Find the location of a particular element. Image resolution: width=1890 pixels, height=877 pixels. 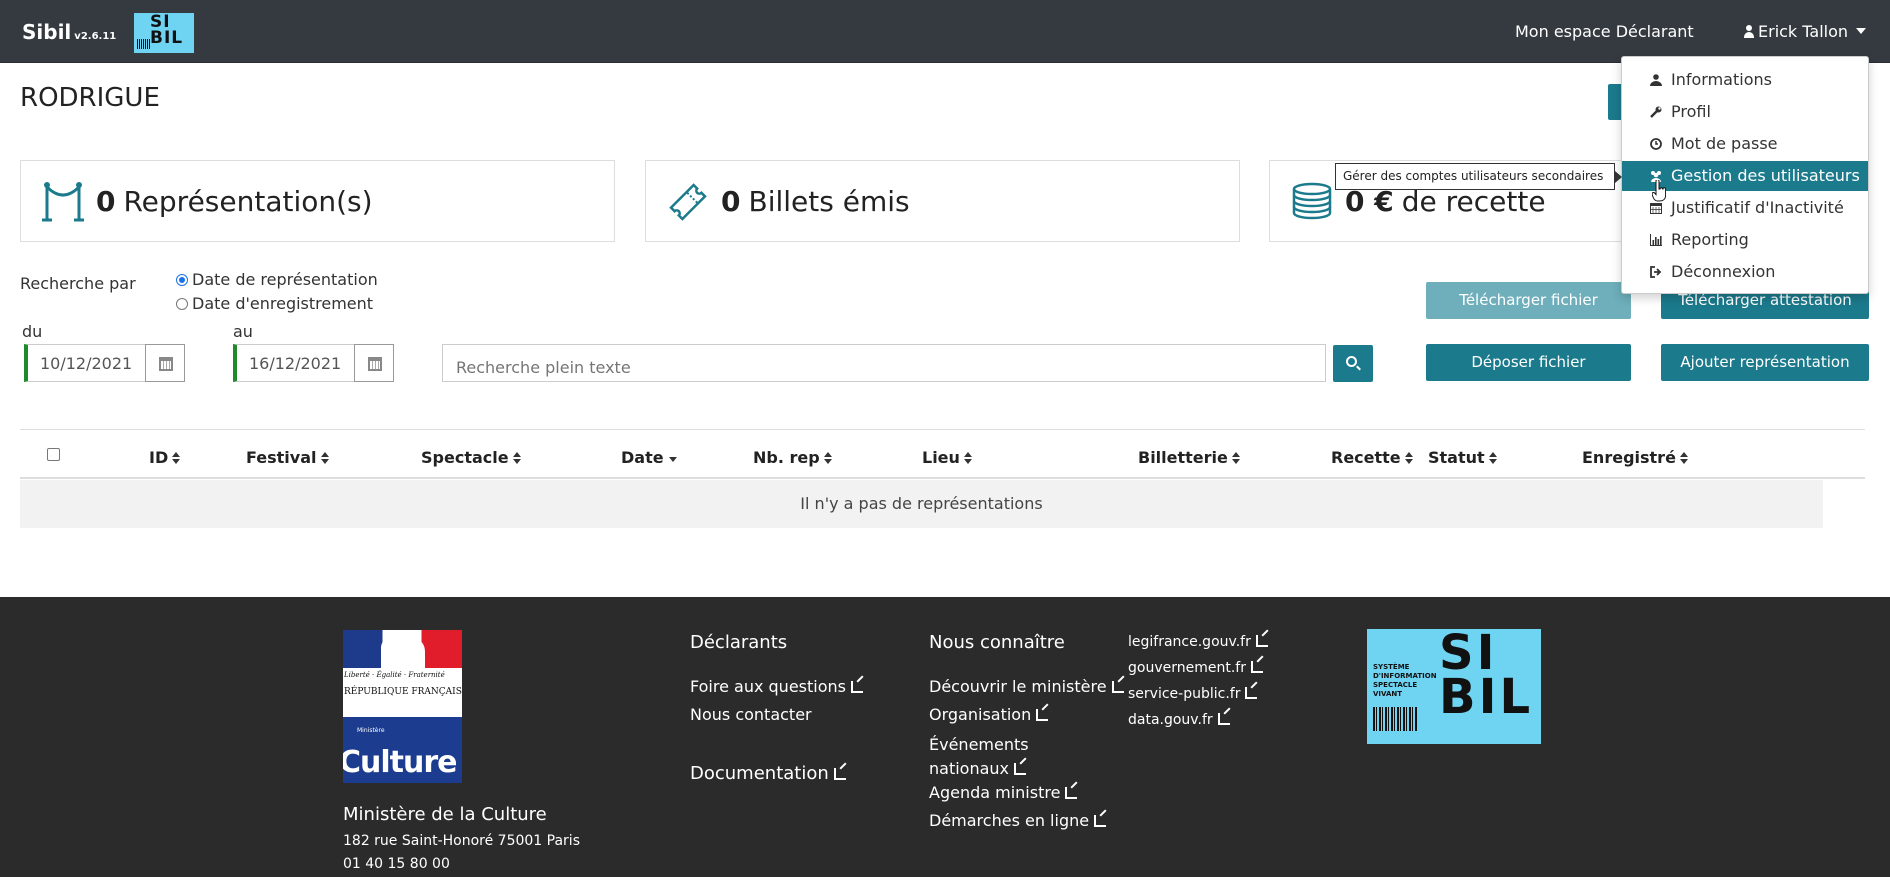

organisation-link: Organisation is located at coordinates (989, 714).